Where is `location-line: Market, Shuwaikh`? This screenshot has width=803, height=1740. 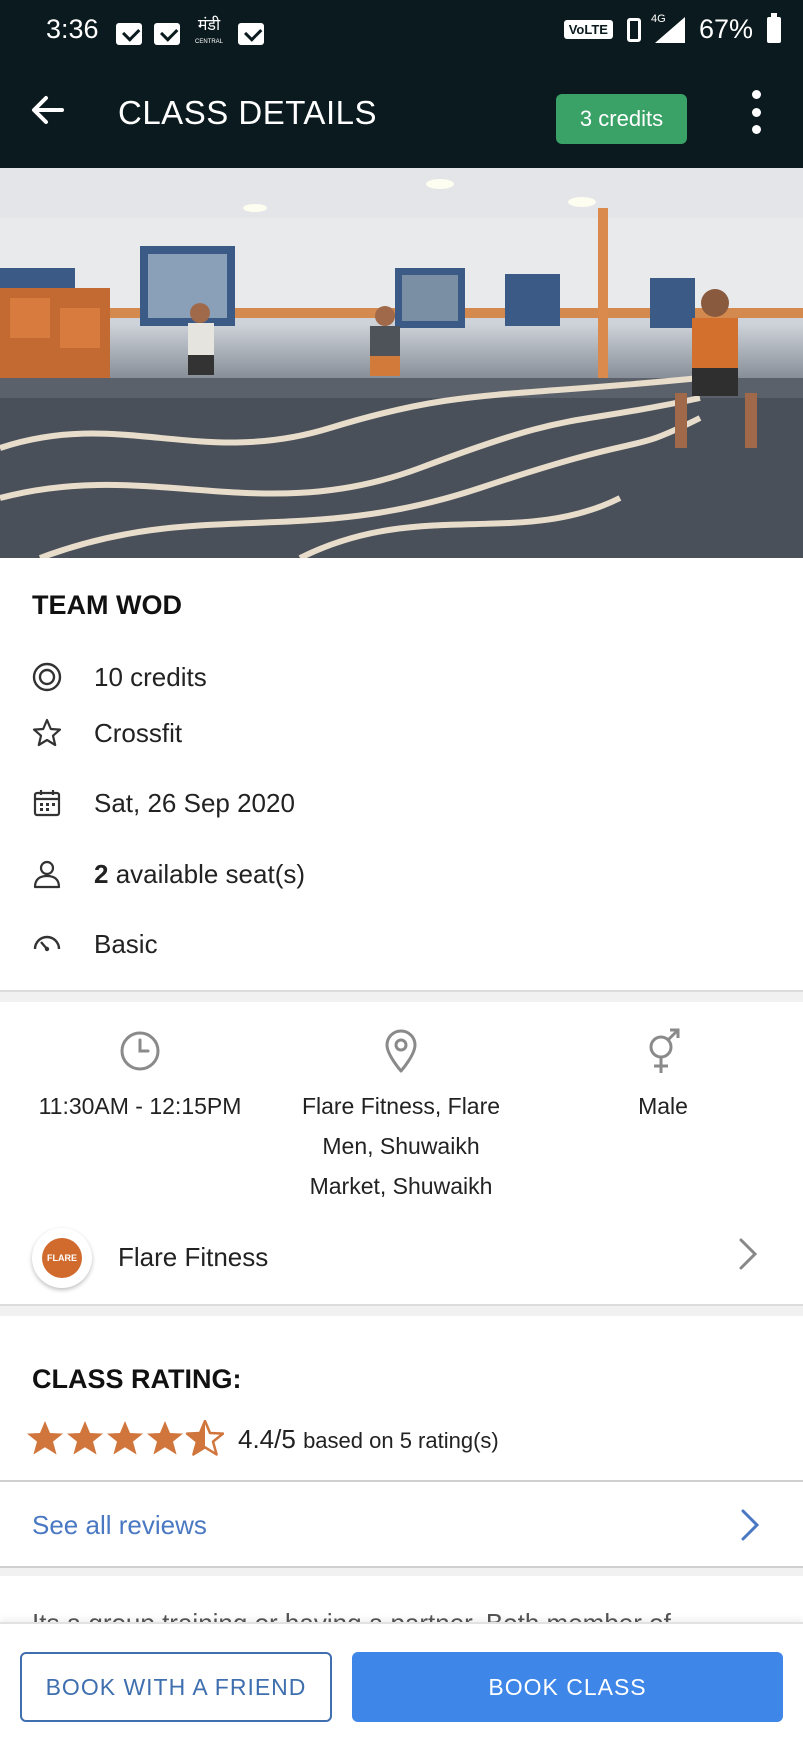 location-line: Market, Shuwaikh is located at coordinates (401, 1186).